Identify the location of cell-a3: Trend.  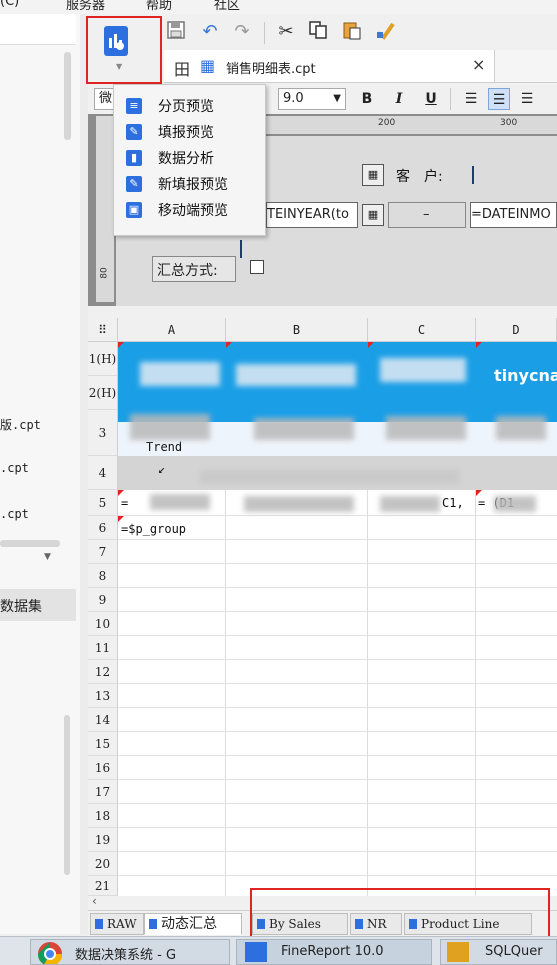
(164, 447).